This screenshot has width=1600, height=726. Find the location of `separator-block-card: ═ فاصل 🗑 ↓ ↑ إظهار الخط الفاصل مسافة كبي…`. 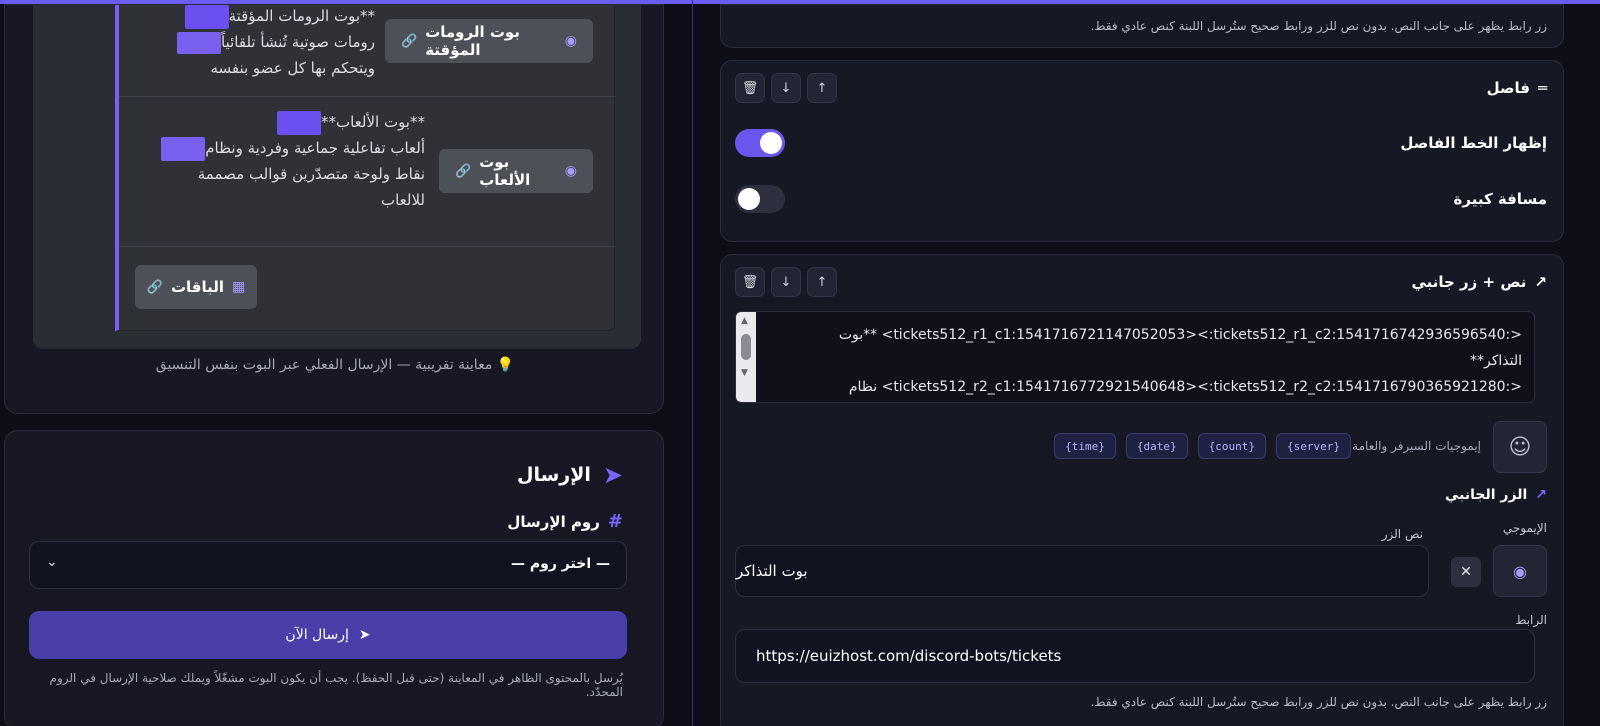

separator-block-card: ═ فاصل 🗑 ↓ ↑ إظهار الخط الفاصل مسافة كبي… is located at coordinates (1142, 151).